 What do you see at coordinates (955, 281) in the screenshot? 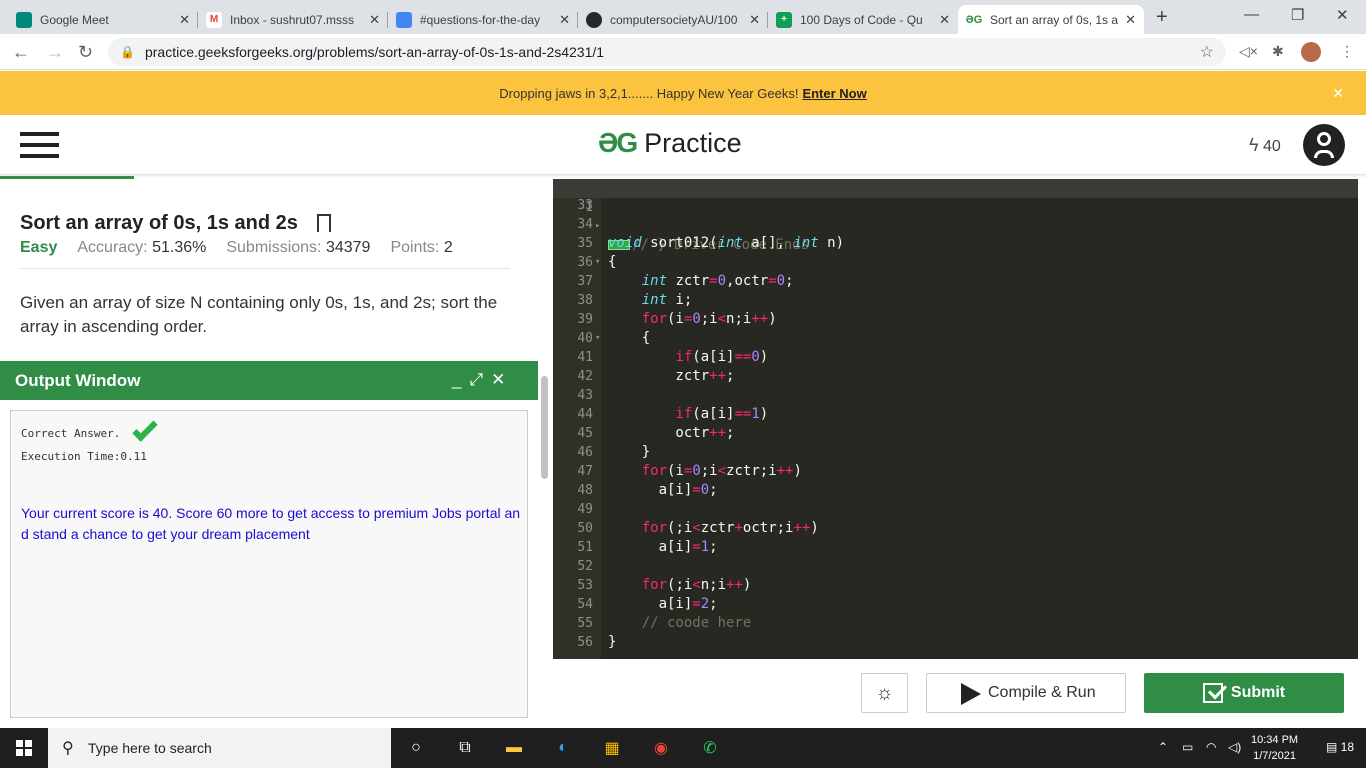
I see `editor-line: 37 int zctr=0,octr=0;` at bounding box center [955, 281].